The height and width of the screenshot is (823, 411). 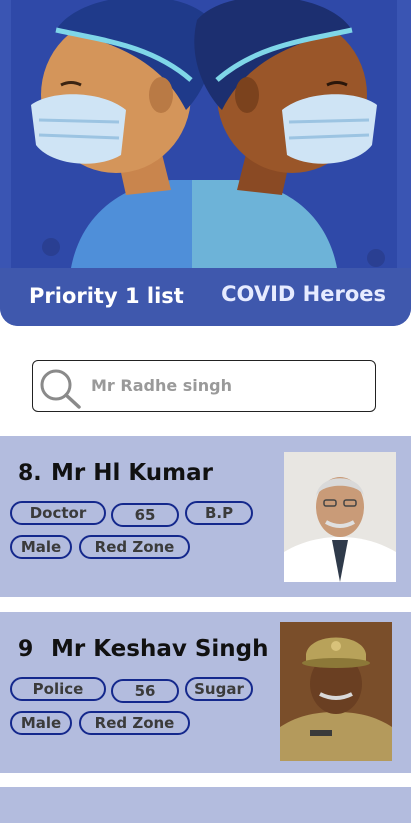 I want to click on tag-profession: Doctor, so click(x=58, y=513).